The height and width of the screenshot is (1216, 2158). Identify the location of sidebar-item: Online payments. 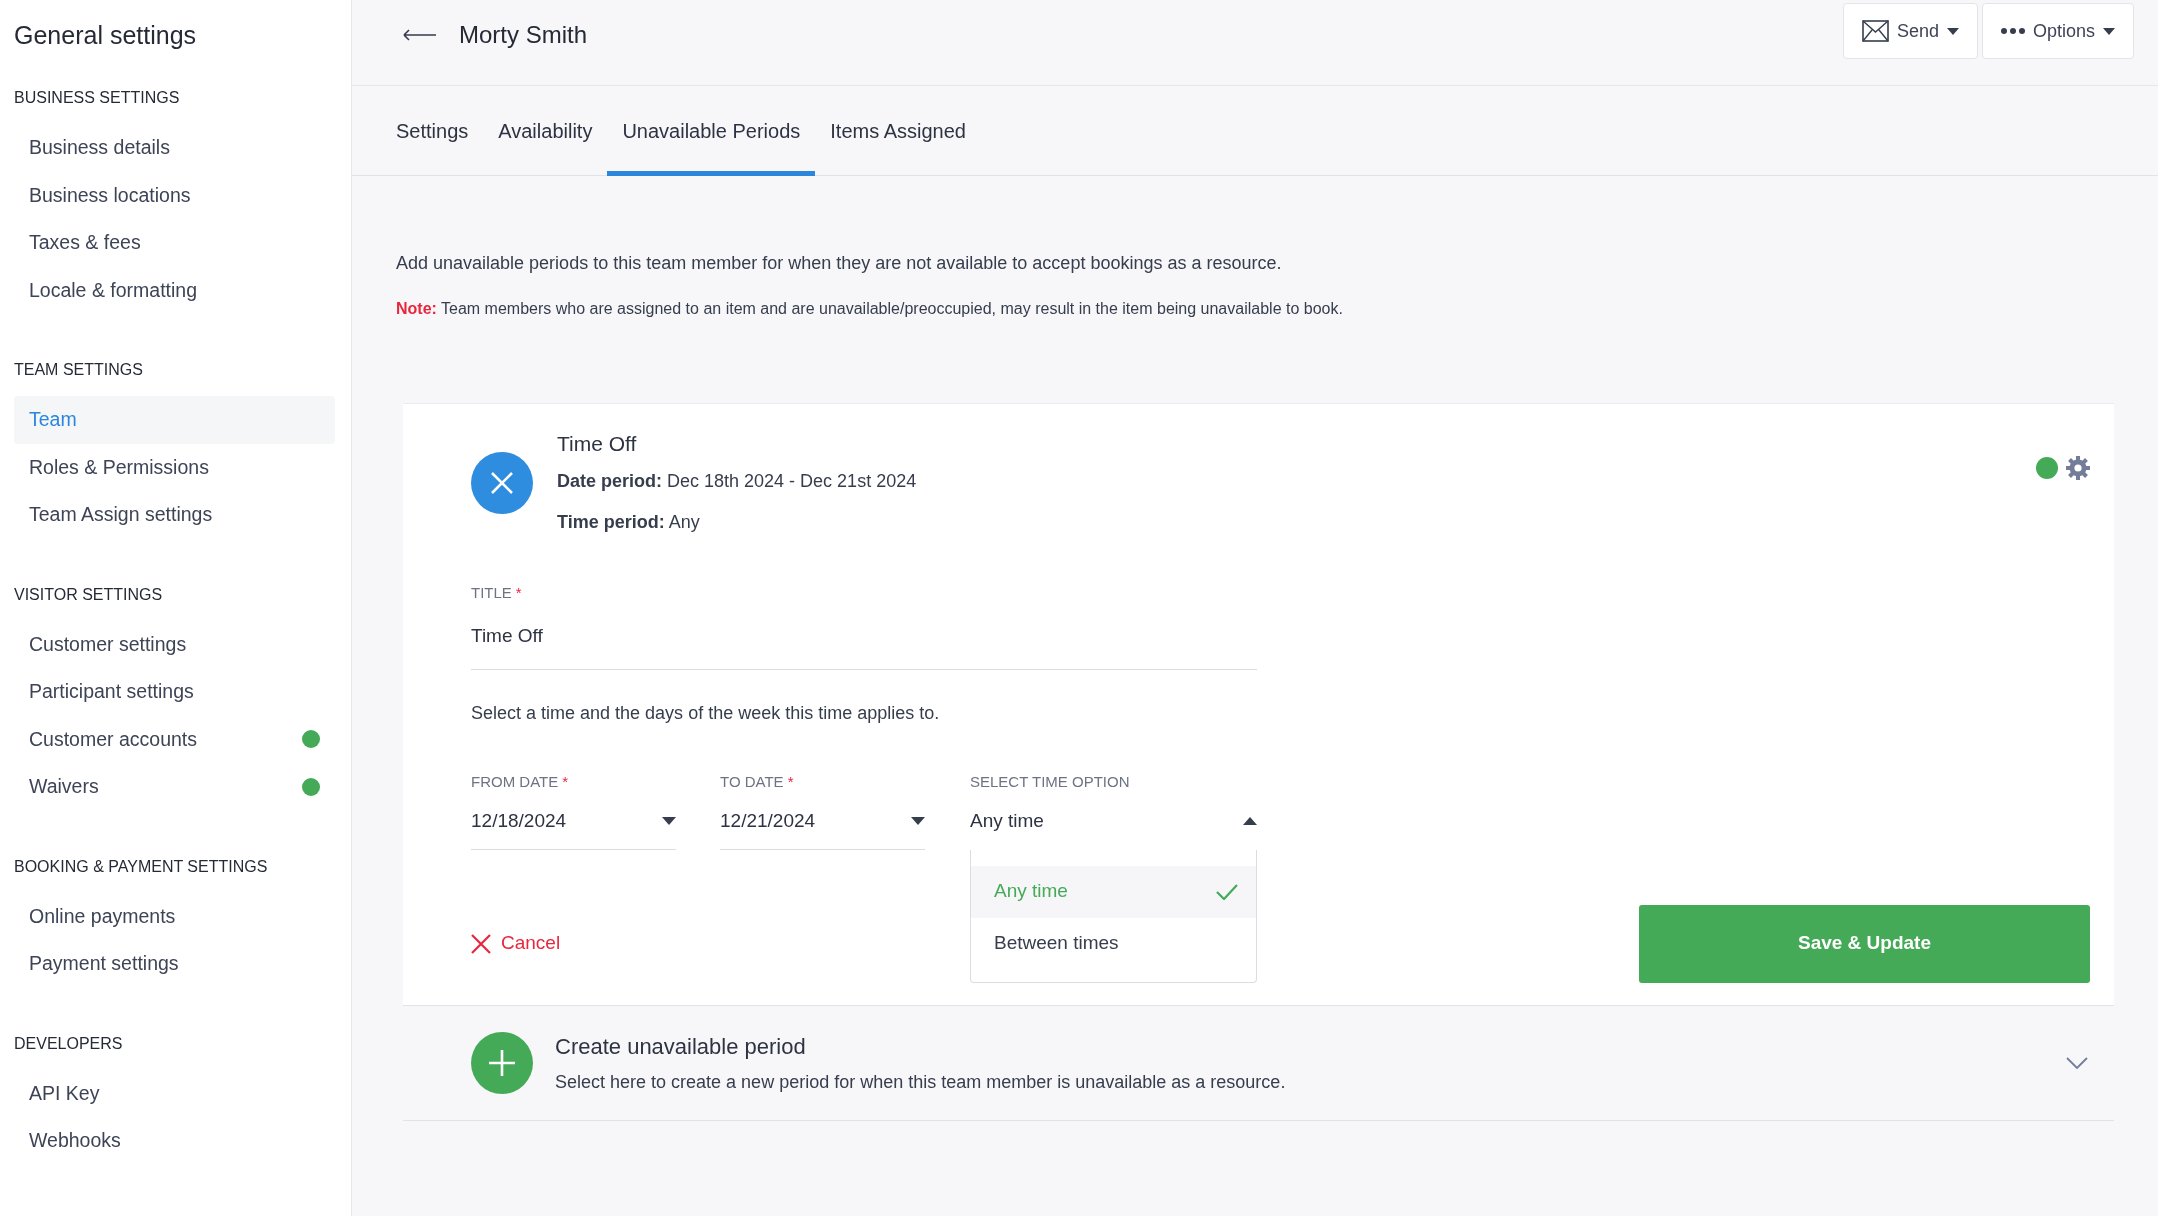
(174, 916).